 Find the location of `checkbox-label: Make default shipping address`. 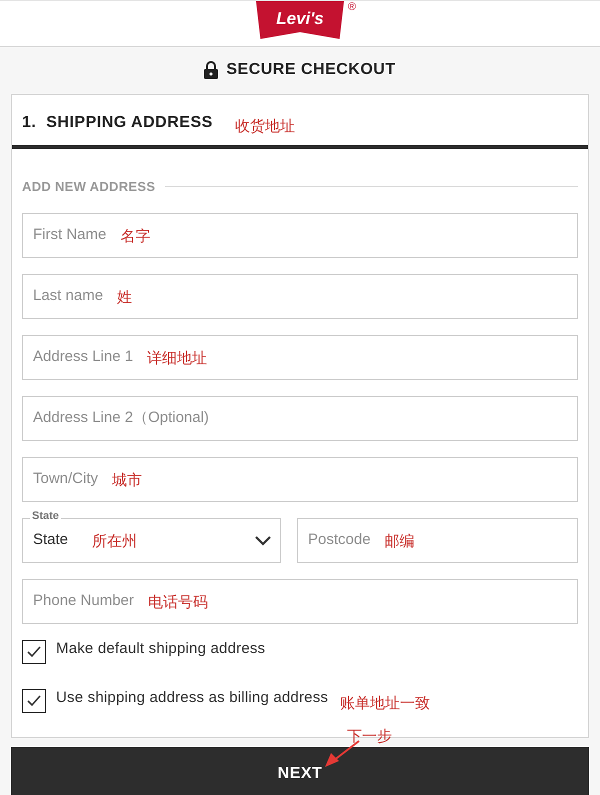

checkbox-label: Make default shipping address is located at coordinates (161, 649).